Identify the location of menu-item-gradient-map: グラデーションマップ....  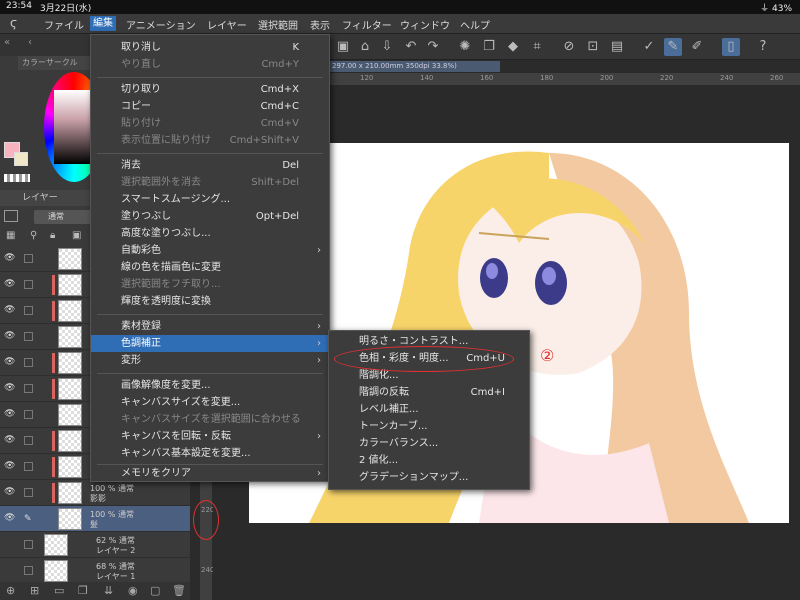
(429, 477).